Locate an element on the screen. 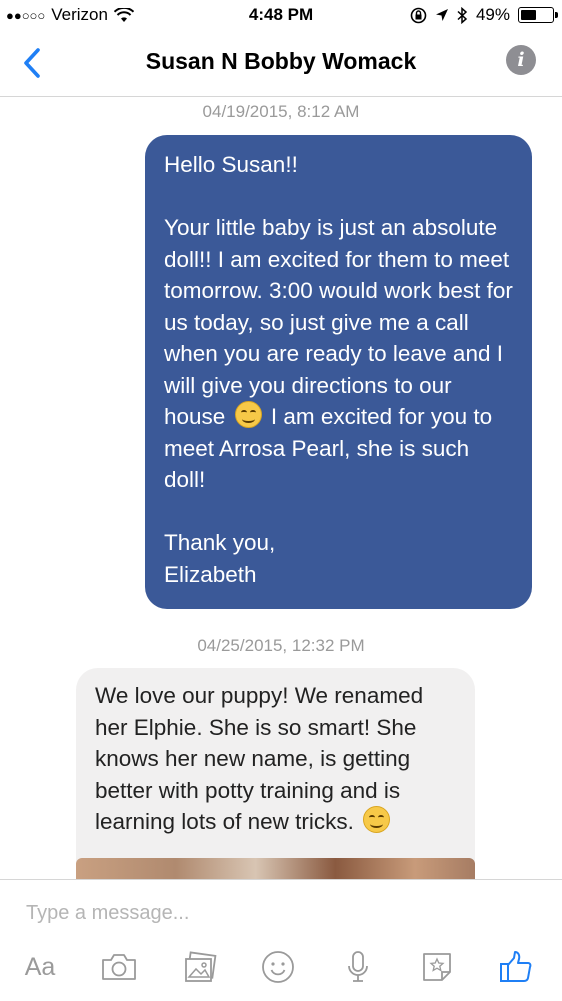 The image size is (562, 1001). like-thumb-icon is located at coordinates (516, 966).